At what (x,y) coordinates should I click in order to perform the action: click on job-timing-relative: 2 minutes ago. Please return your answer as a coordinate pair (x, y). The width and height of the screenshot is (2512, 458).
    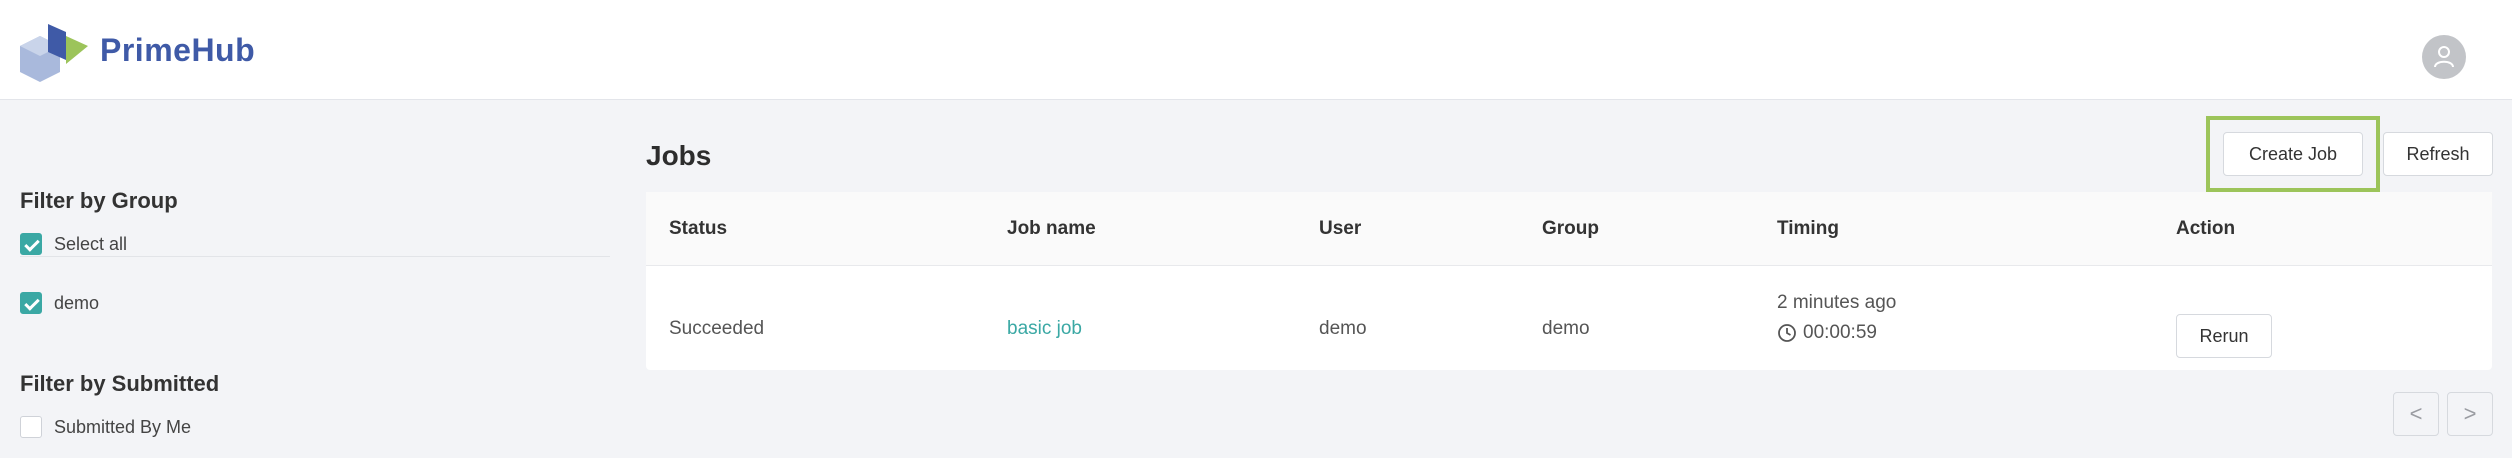
    Looking at the image, I should click on (1837, 302).